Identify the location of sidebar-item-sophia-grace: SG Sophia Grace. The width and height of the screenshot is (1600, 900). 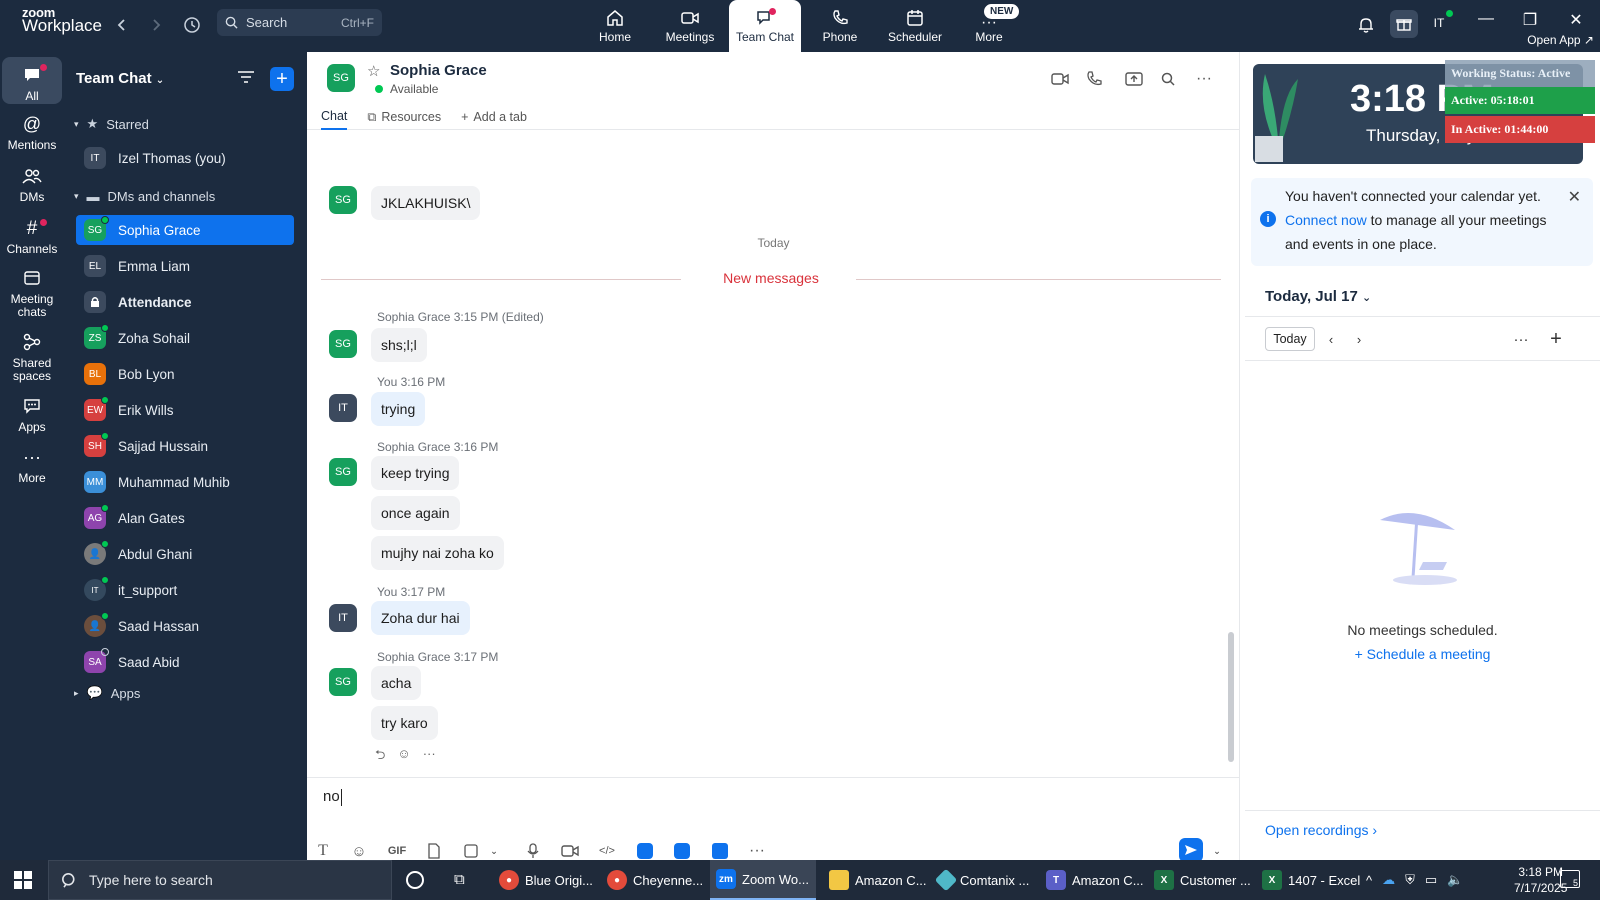
(185, 230).